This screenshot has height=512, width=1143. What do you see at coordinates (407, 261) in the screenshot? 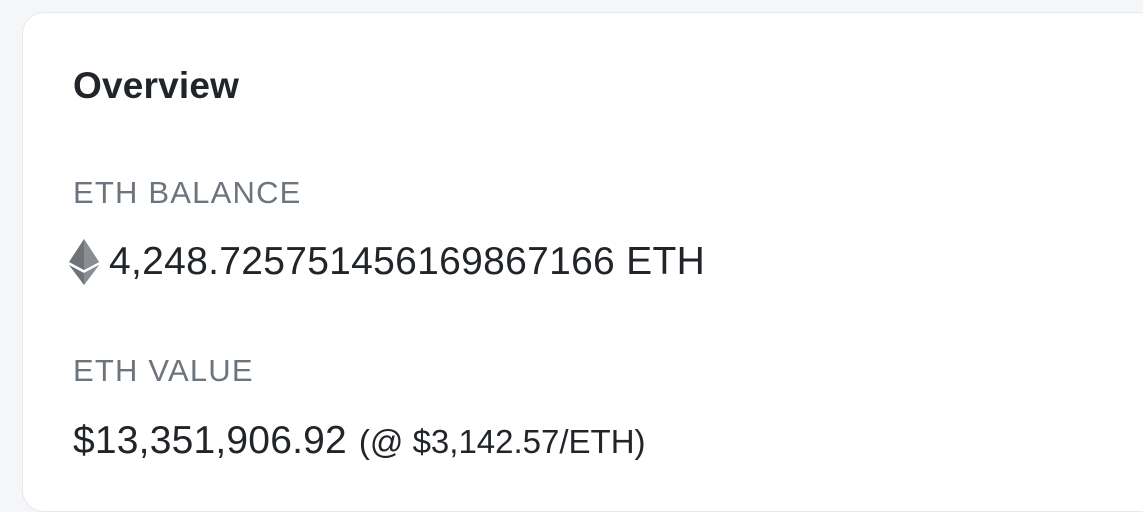
I see `eth-balance-amount: 4,248.725751456169867166 ETH` at bounding box center [407, 261].